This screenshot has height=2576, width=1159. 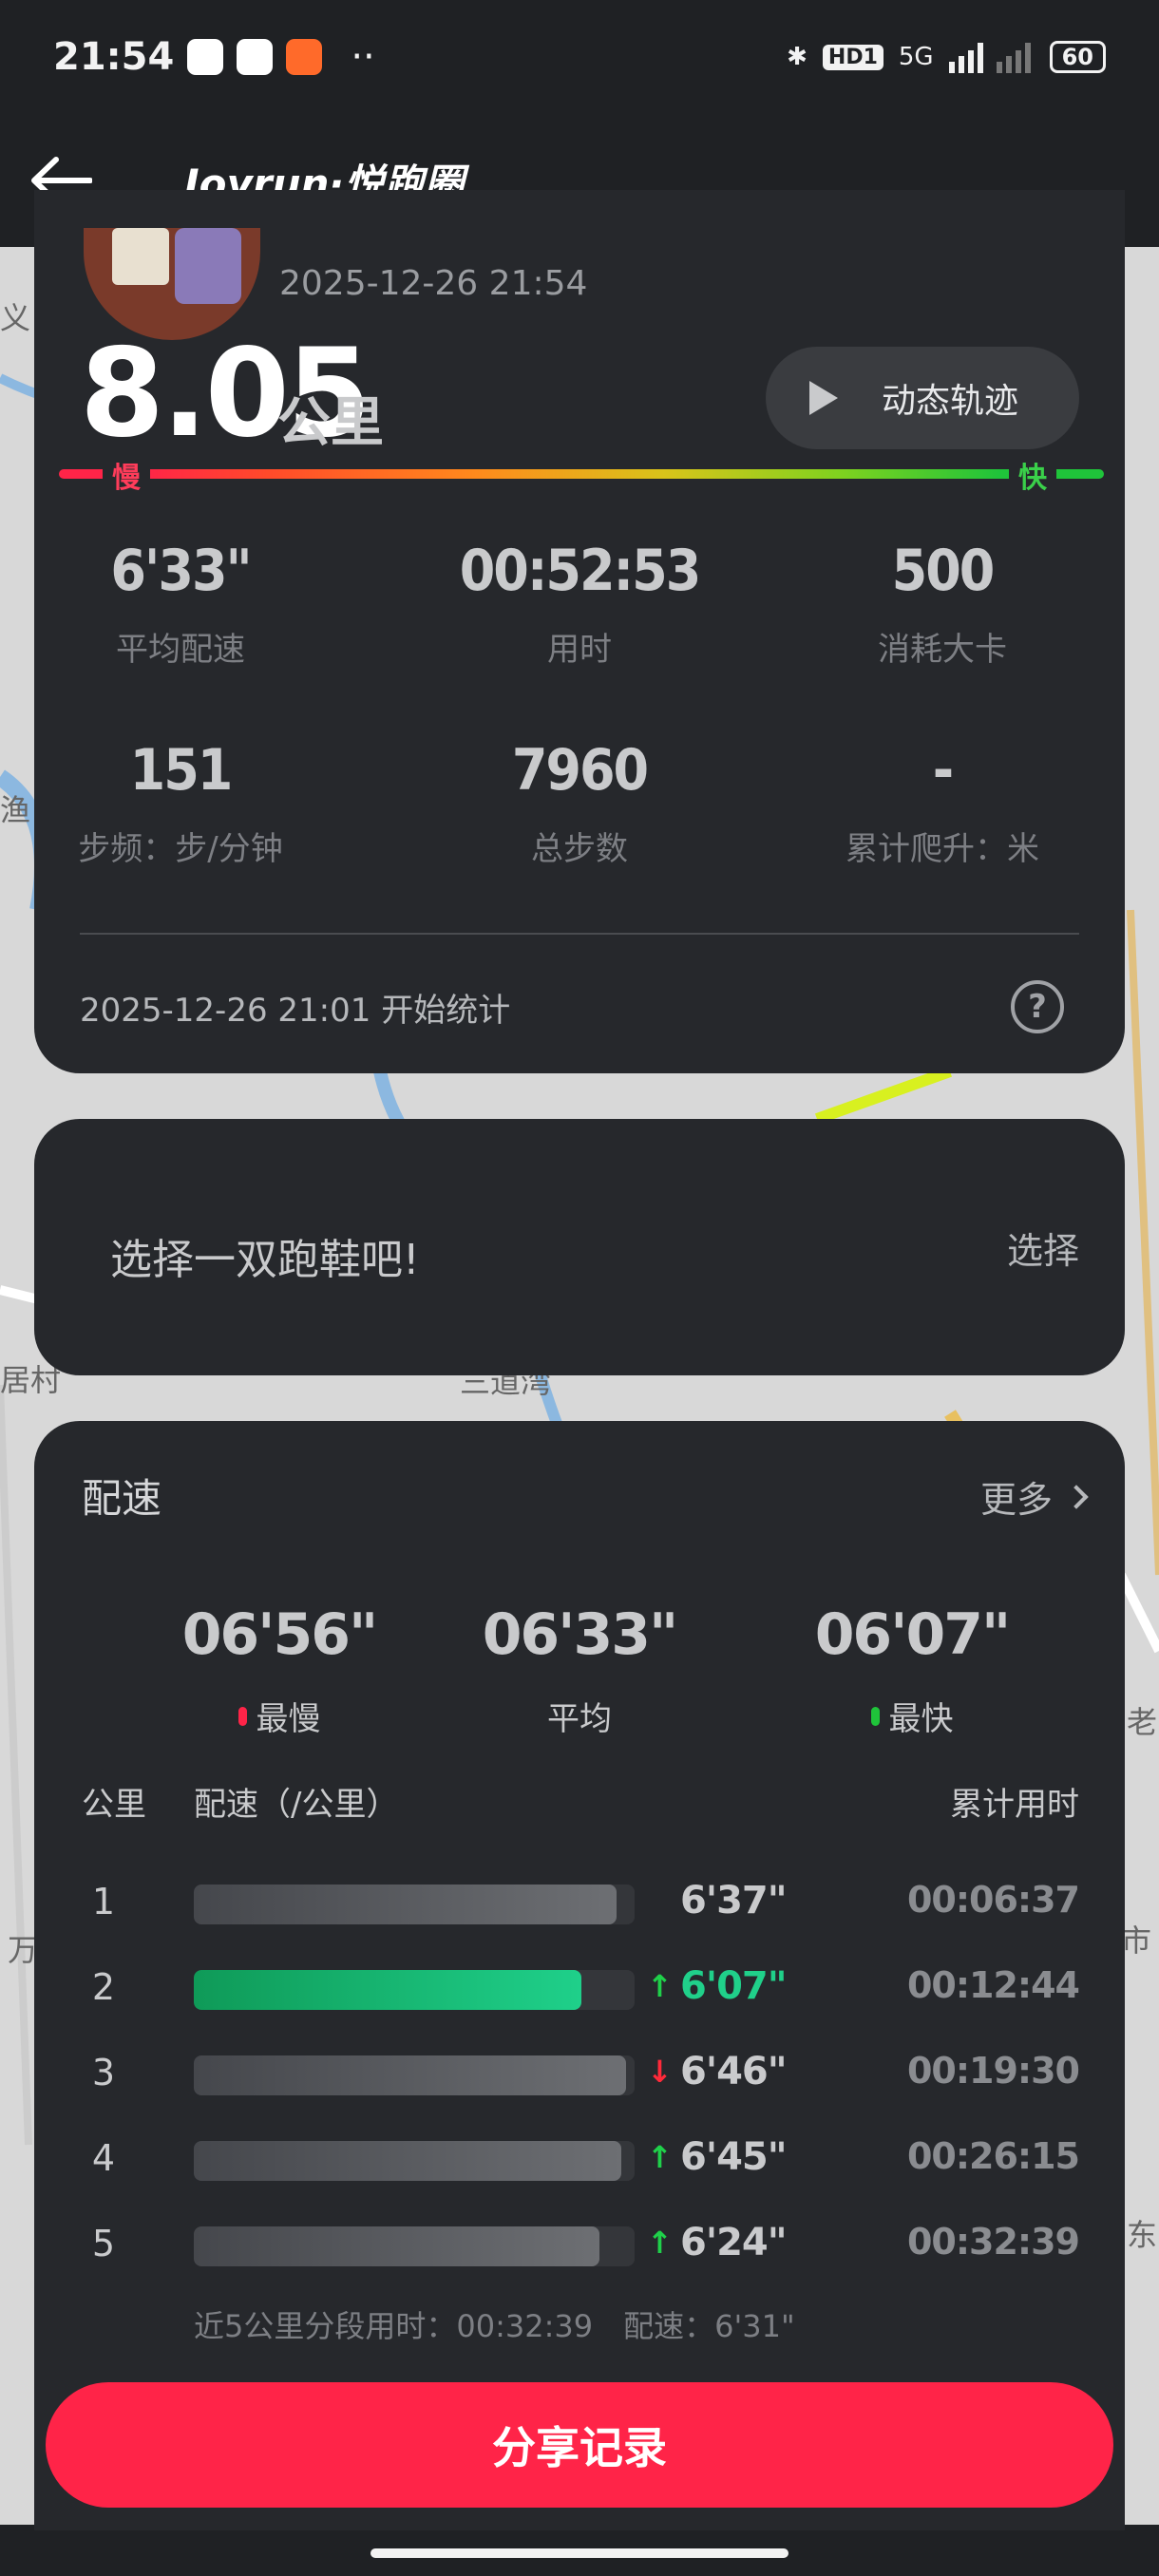 I want to click on split-pace: 6'37", so click(x=734, y=1901).